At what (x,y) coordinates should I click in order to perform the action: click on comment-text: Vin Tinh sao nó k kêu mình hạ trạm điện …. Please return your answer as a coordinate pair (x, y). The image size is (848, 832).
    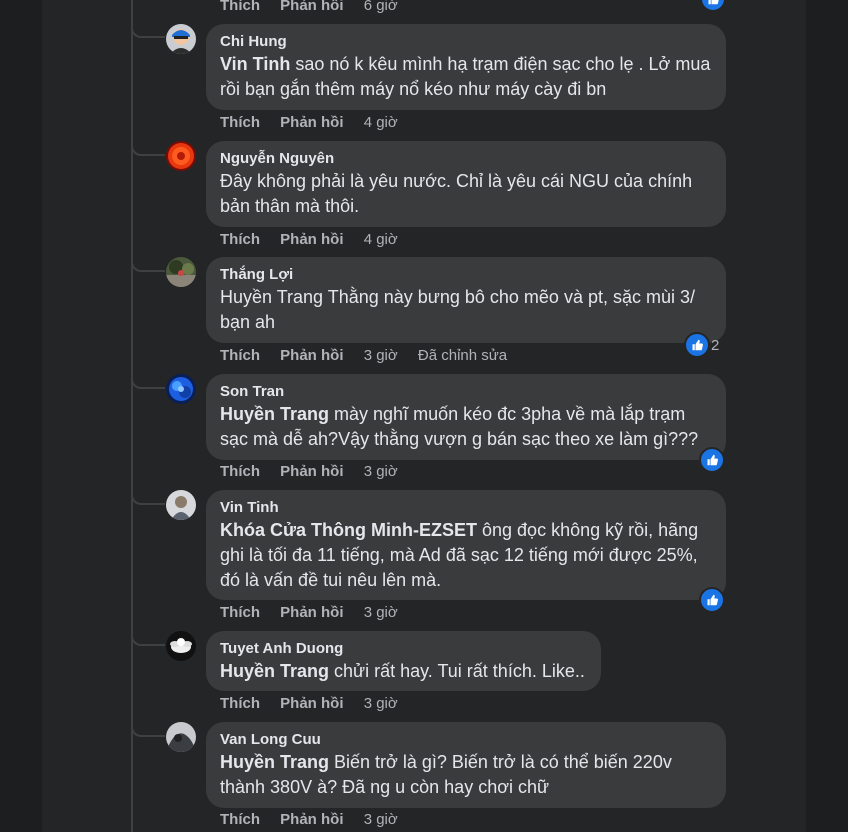
    Looking at the image, I should click on (466, 77).